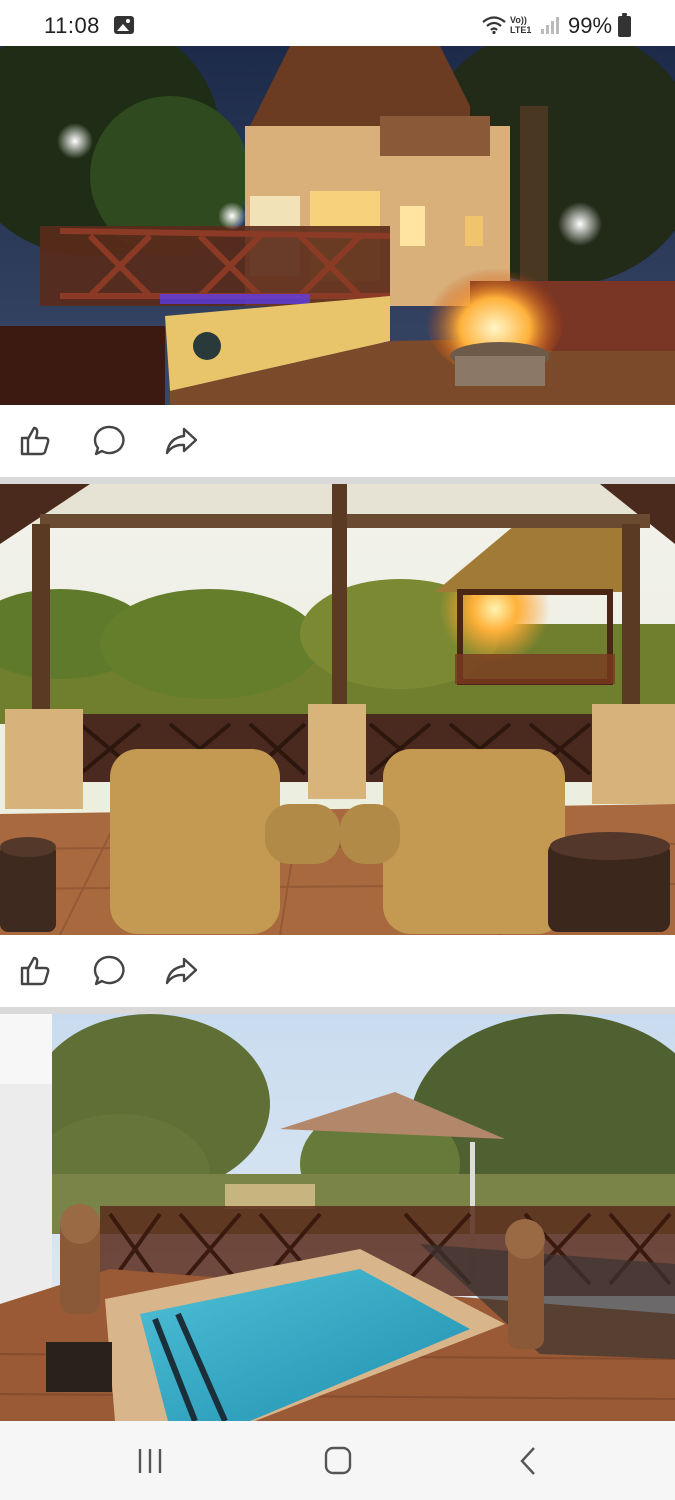 The width and height of the screenshot is (675, 1500). I want to click on status-bar: 11:08 Vo)) LTE1 99%, so click(337, 23).